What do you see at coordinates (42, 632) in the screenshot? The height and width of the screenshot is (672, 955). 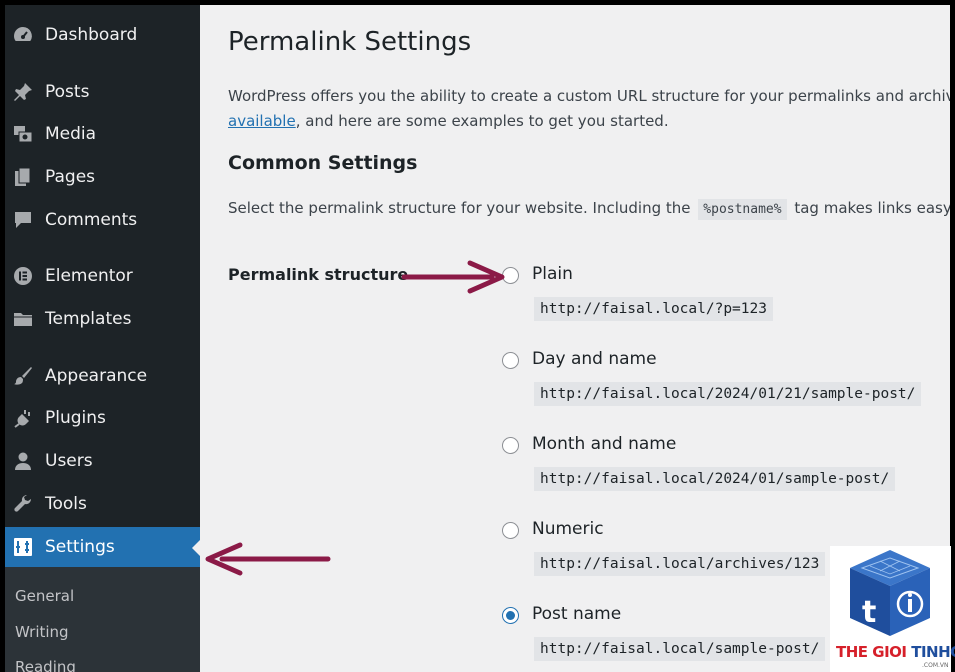 I see `submenu-item-writing: Writing` at bounding box center [42, 632].